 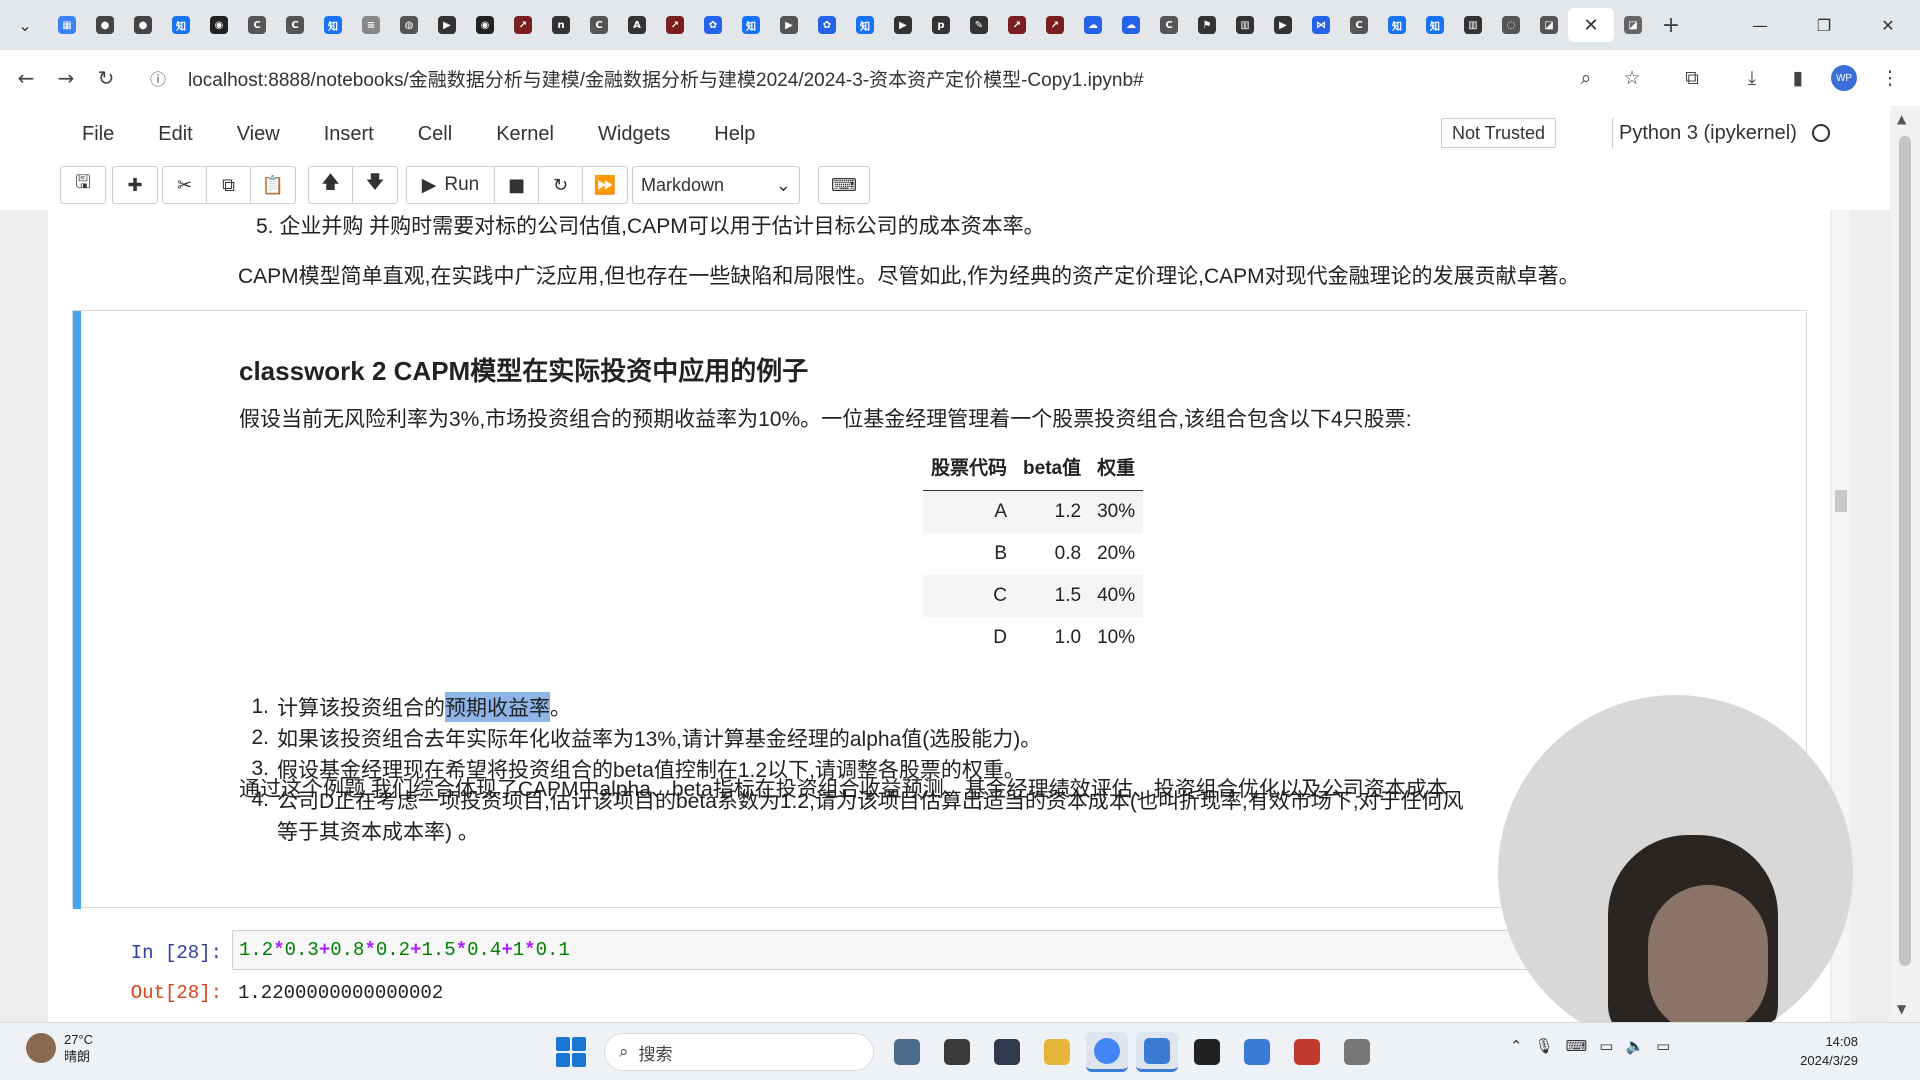 I want to click on menu-kernel: Kernel, so click(x=525, y=134).